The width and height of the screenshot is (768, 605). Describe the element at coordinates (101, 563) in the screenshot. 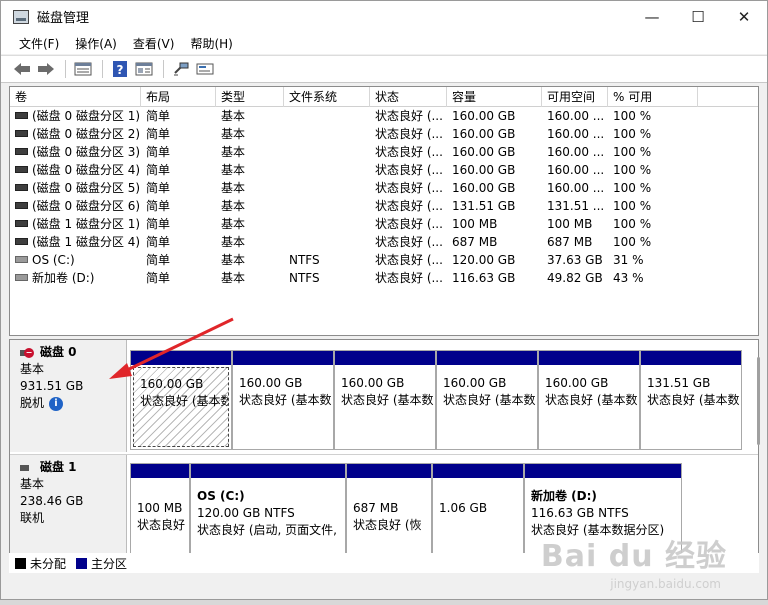

I see `legend-primary: 主分区` at that location.